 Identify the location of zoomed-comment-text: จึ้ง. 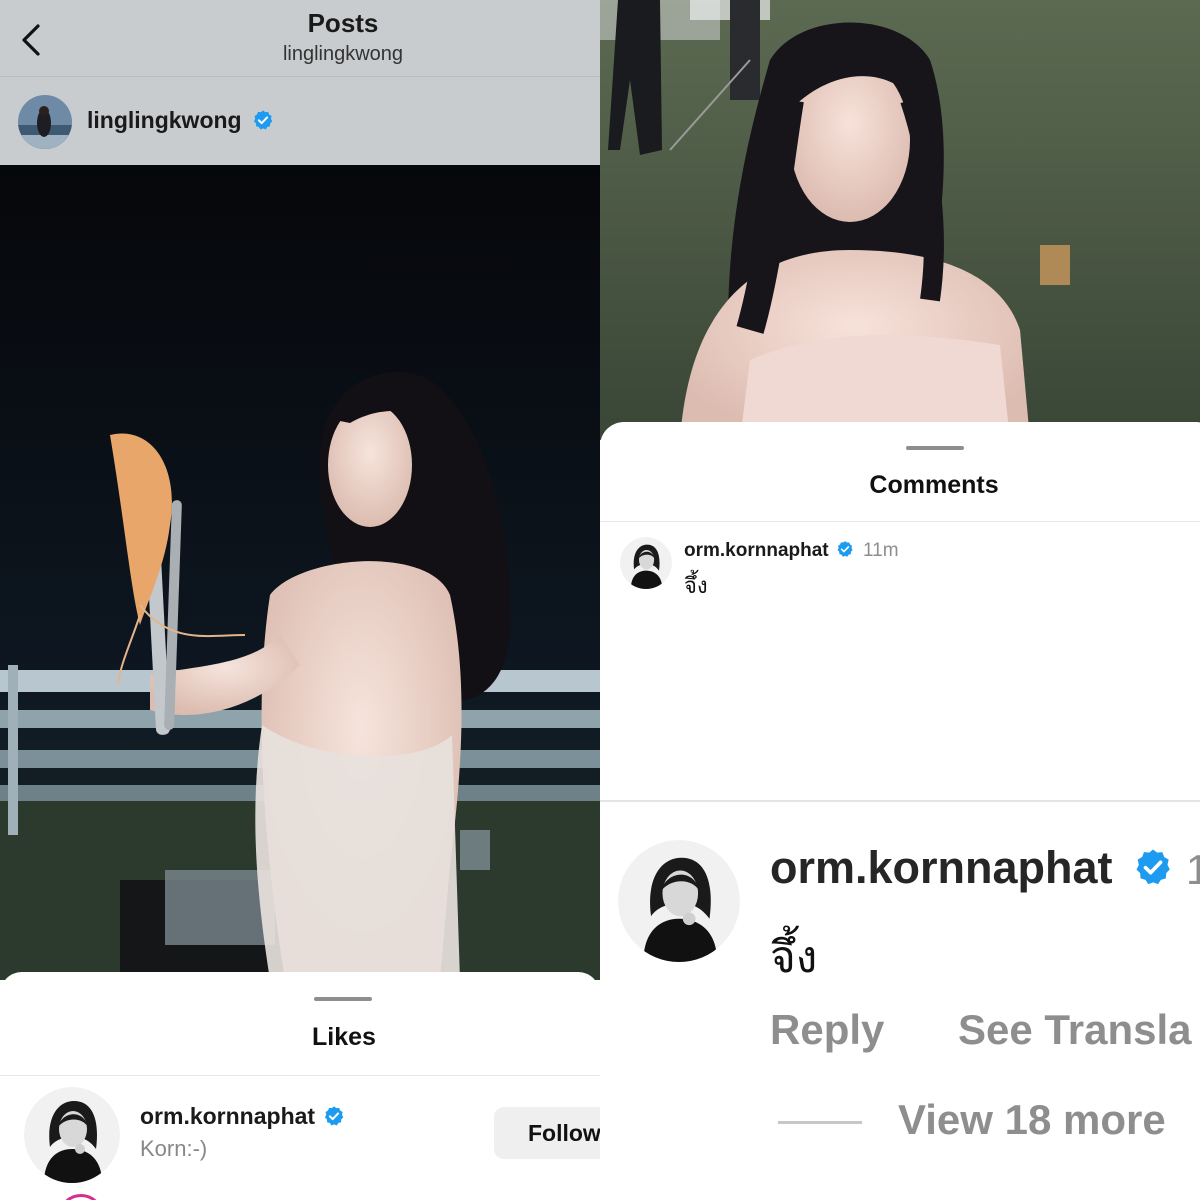
(794, 957).